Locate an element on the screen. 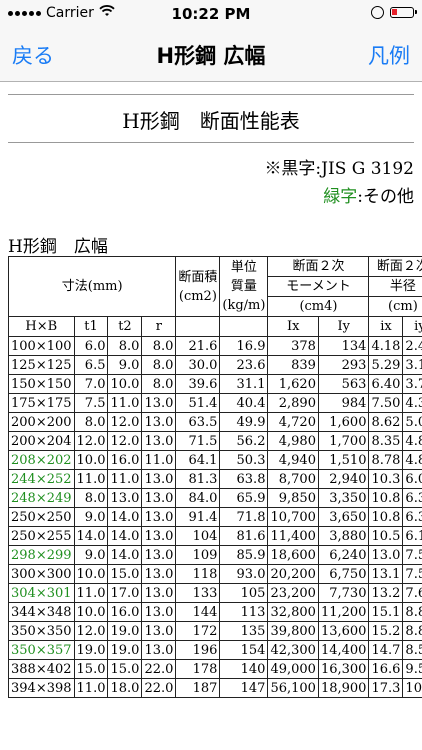  header-iy-radius: iy is located at coordinates (412, 326).